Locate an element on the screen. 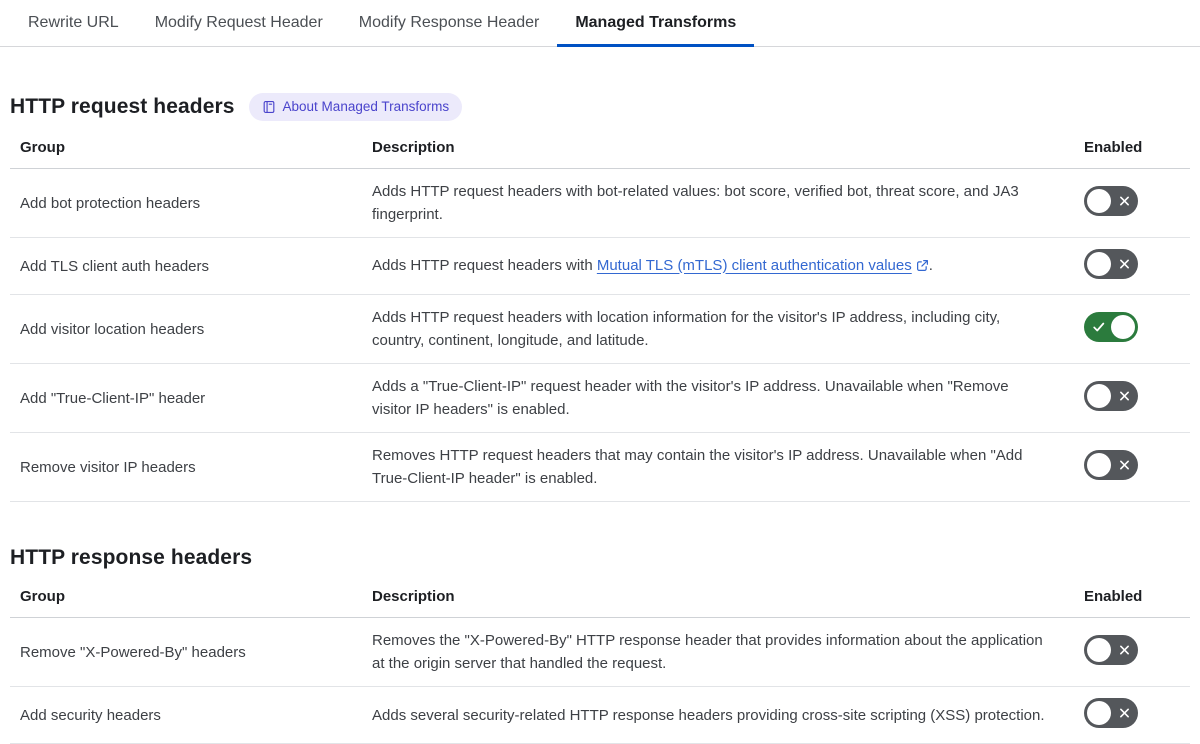  description-text-before: Adds HTTP request headers with is located at coordinates (484, 265).